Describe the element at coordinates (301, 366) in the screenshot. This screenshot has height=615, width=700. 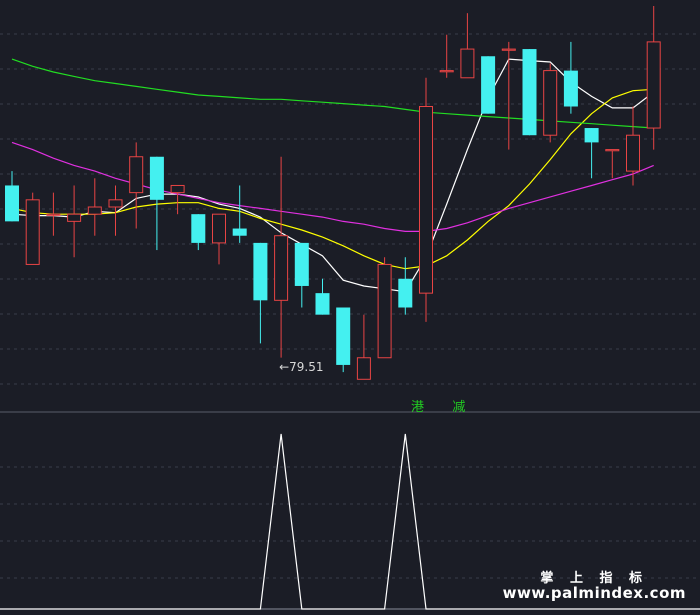
I see `low-price-label: ←79.51` at that location.